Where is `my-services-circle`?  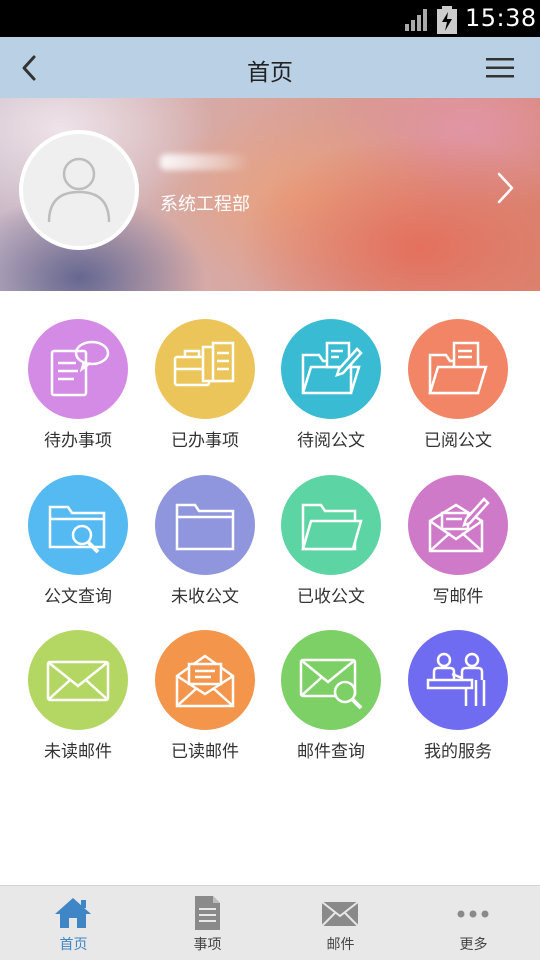
my-services-circle is located at coordinates (458, 680).